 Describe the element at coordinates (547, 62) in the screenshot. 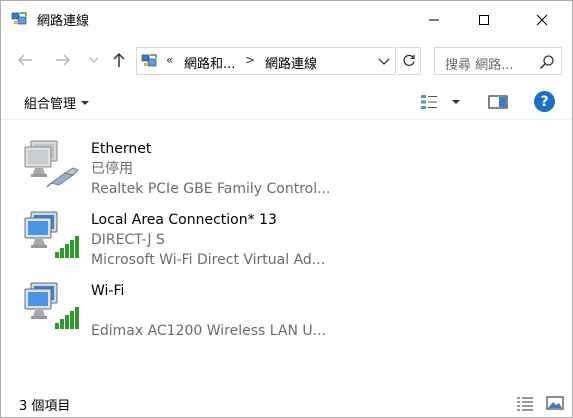

I see `search-icon` at that location.